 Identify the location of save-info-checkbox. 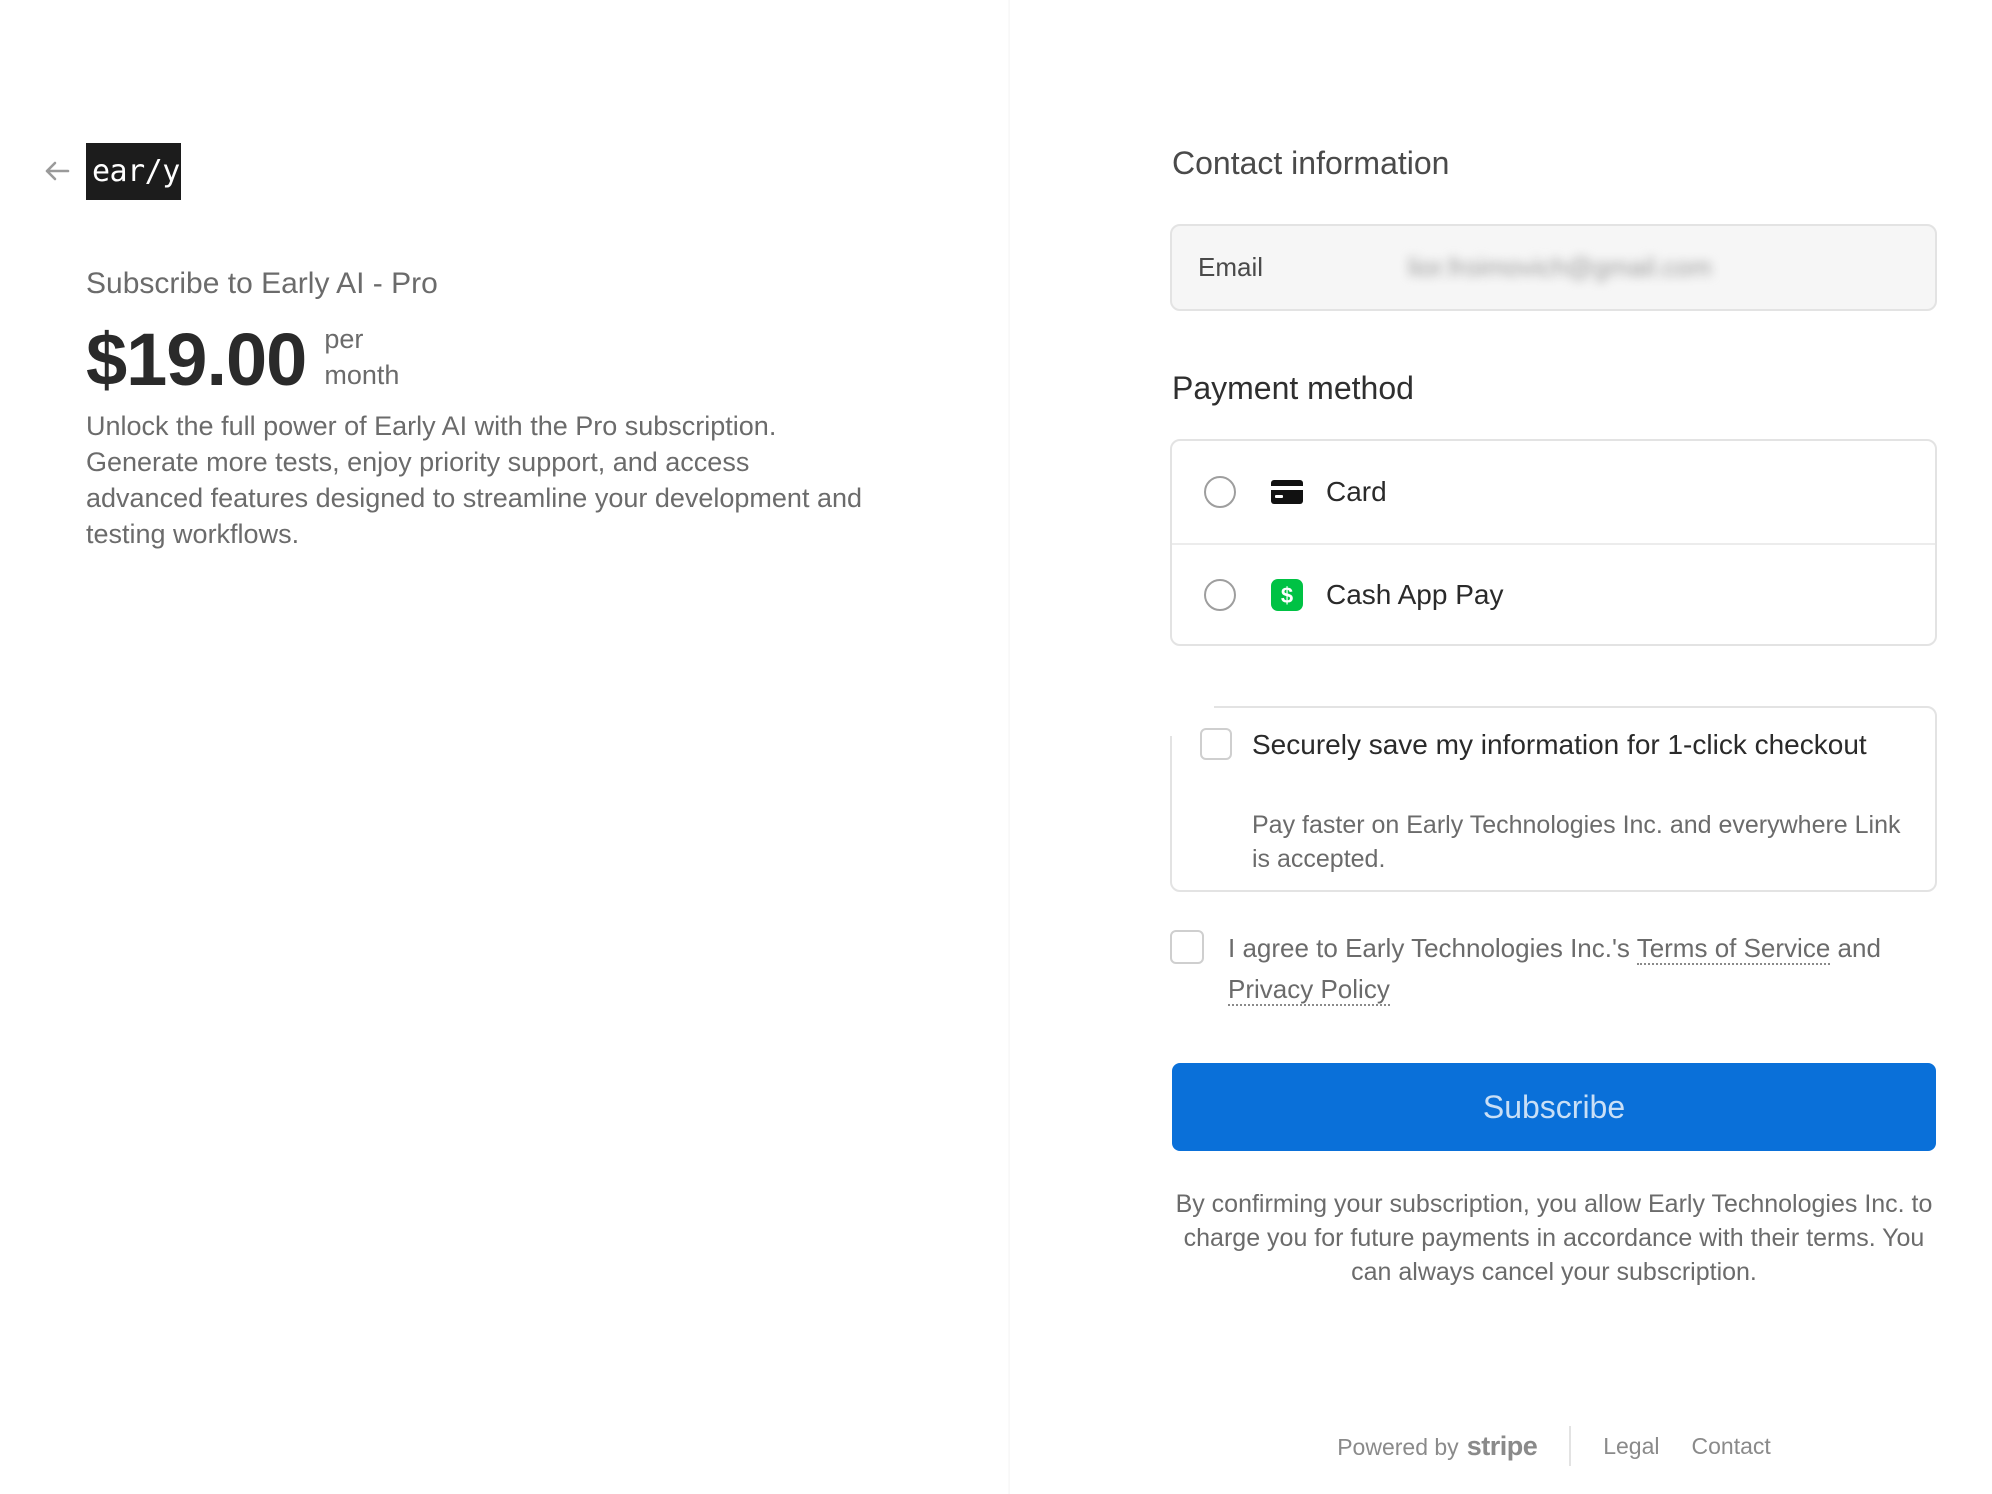
(1216, 744).